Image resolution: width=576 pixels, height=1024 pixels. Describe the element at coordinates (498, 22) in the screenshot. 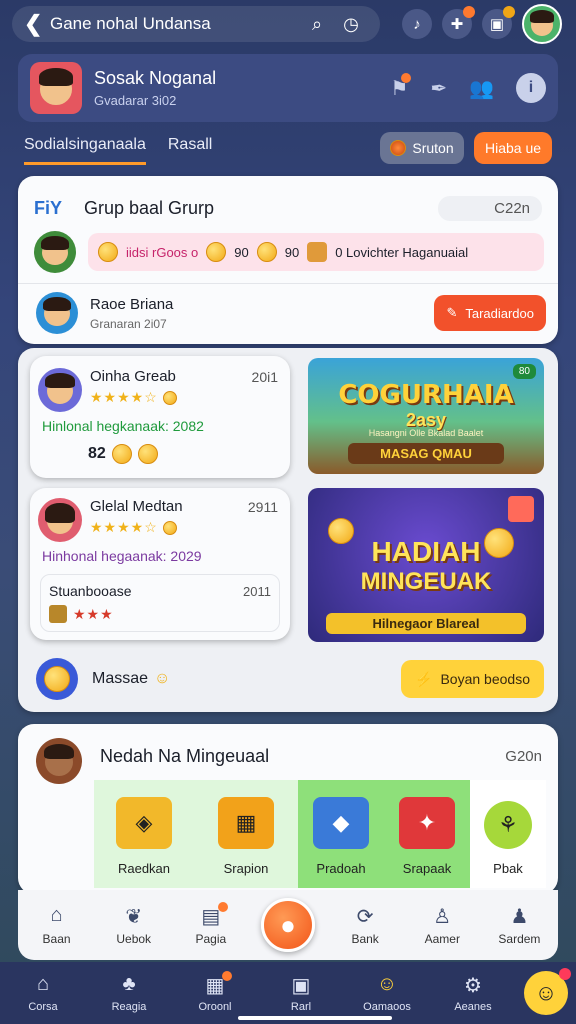

I see `inbox-icon: ▣` at that location.